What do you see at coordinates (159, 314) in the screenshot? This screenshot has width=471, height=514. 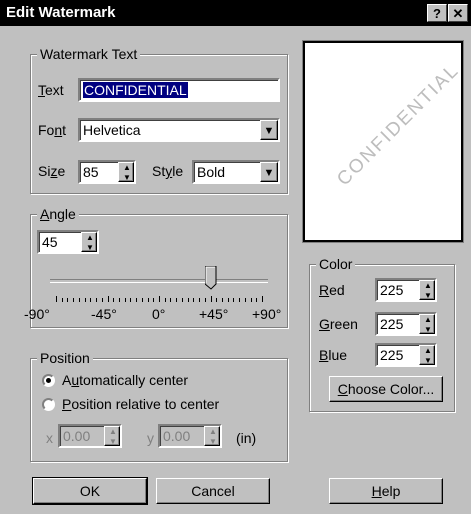 I see `tick-label-0: 0°` at bounding box center [159, 314].